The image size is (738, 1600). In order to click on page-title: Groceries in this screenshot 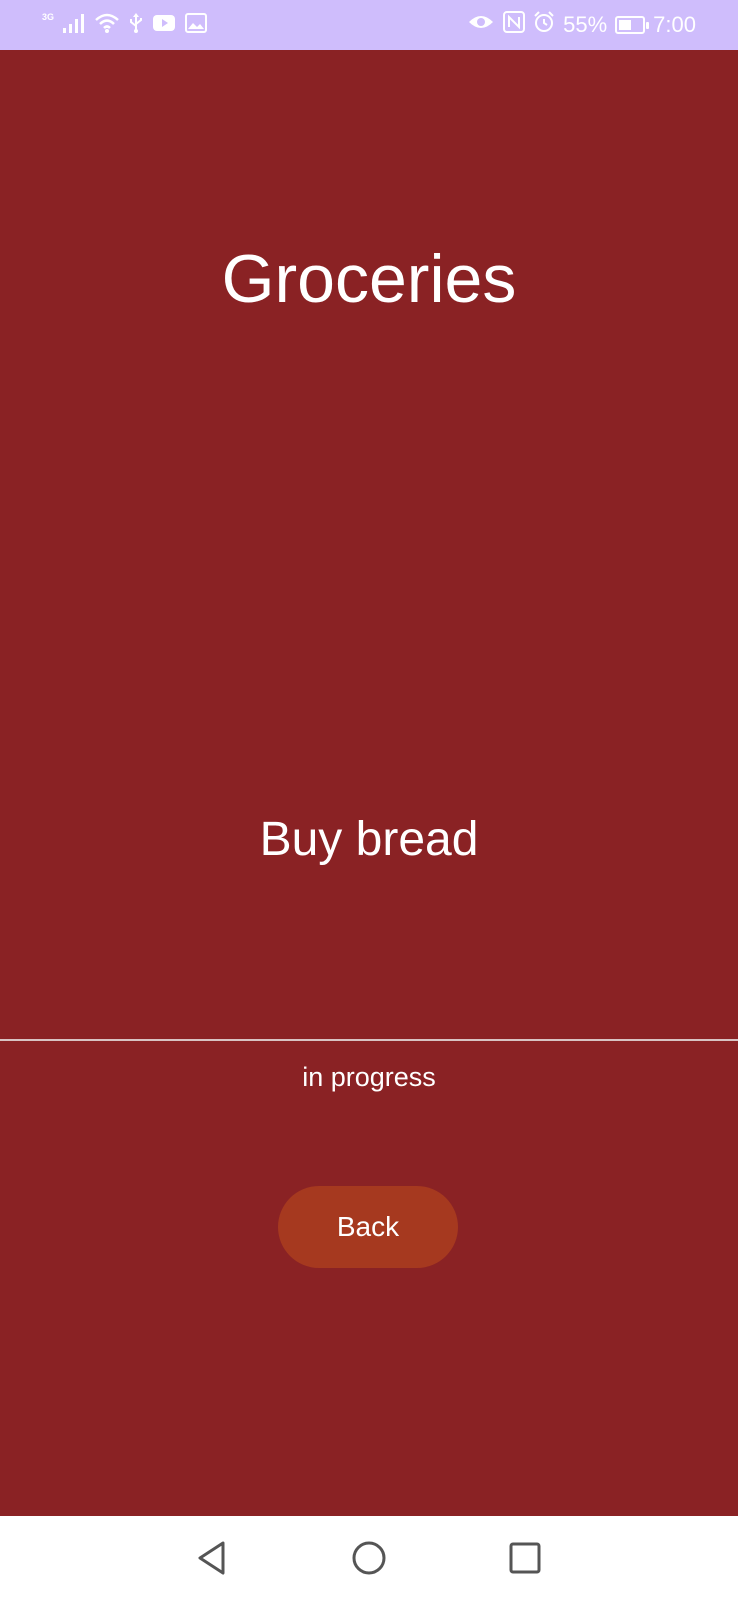, I will do `click(369, 279)`.